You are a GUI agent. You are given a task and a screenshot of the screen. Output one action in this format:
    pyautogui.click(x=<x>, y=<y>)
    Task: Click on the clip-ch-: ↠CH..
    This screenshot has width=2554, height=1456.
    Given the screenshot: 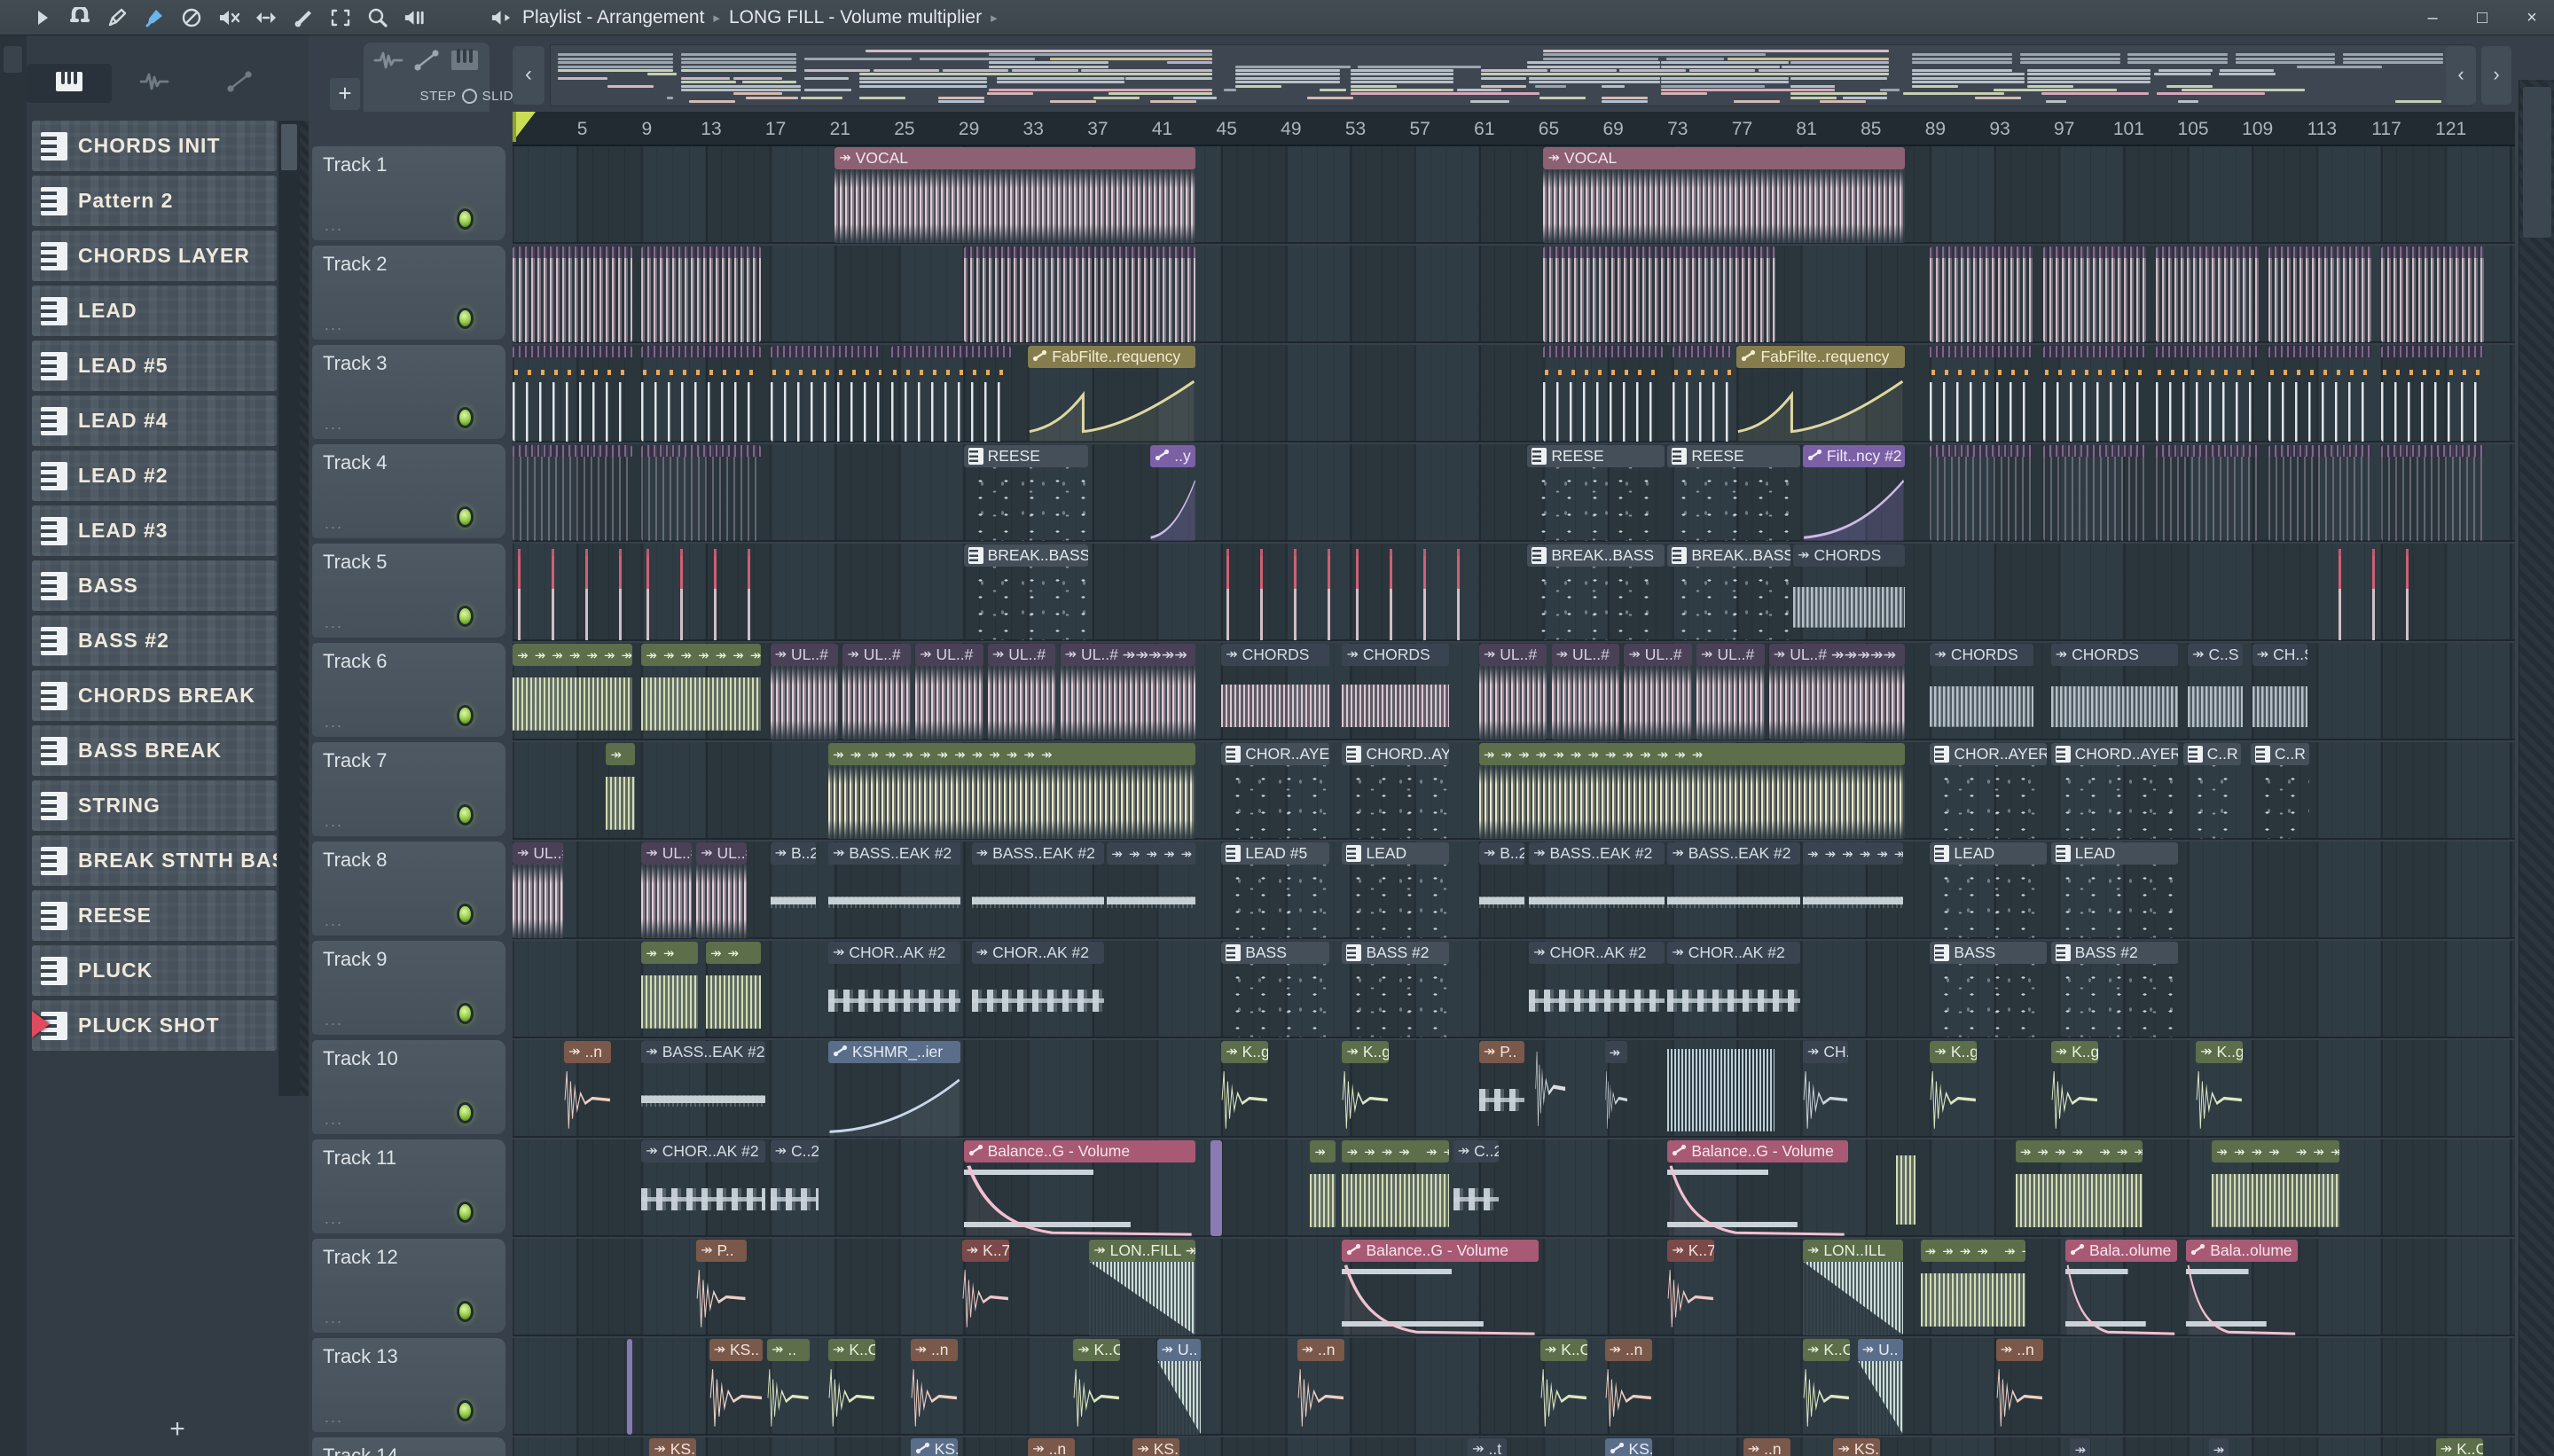 What is the action you would take?
    pyautogui.click(x=1825, y=1089)
    